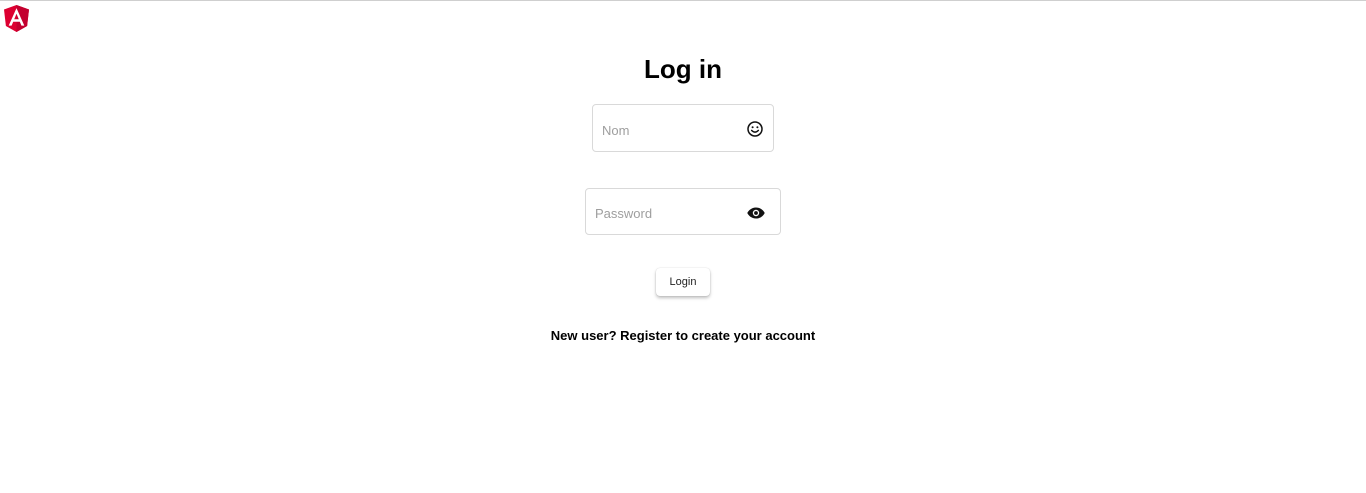  What do you see at coordinates (683, 0) in the screenshot?
I see `top-border` at bounding box center [683, 0].